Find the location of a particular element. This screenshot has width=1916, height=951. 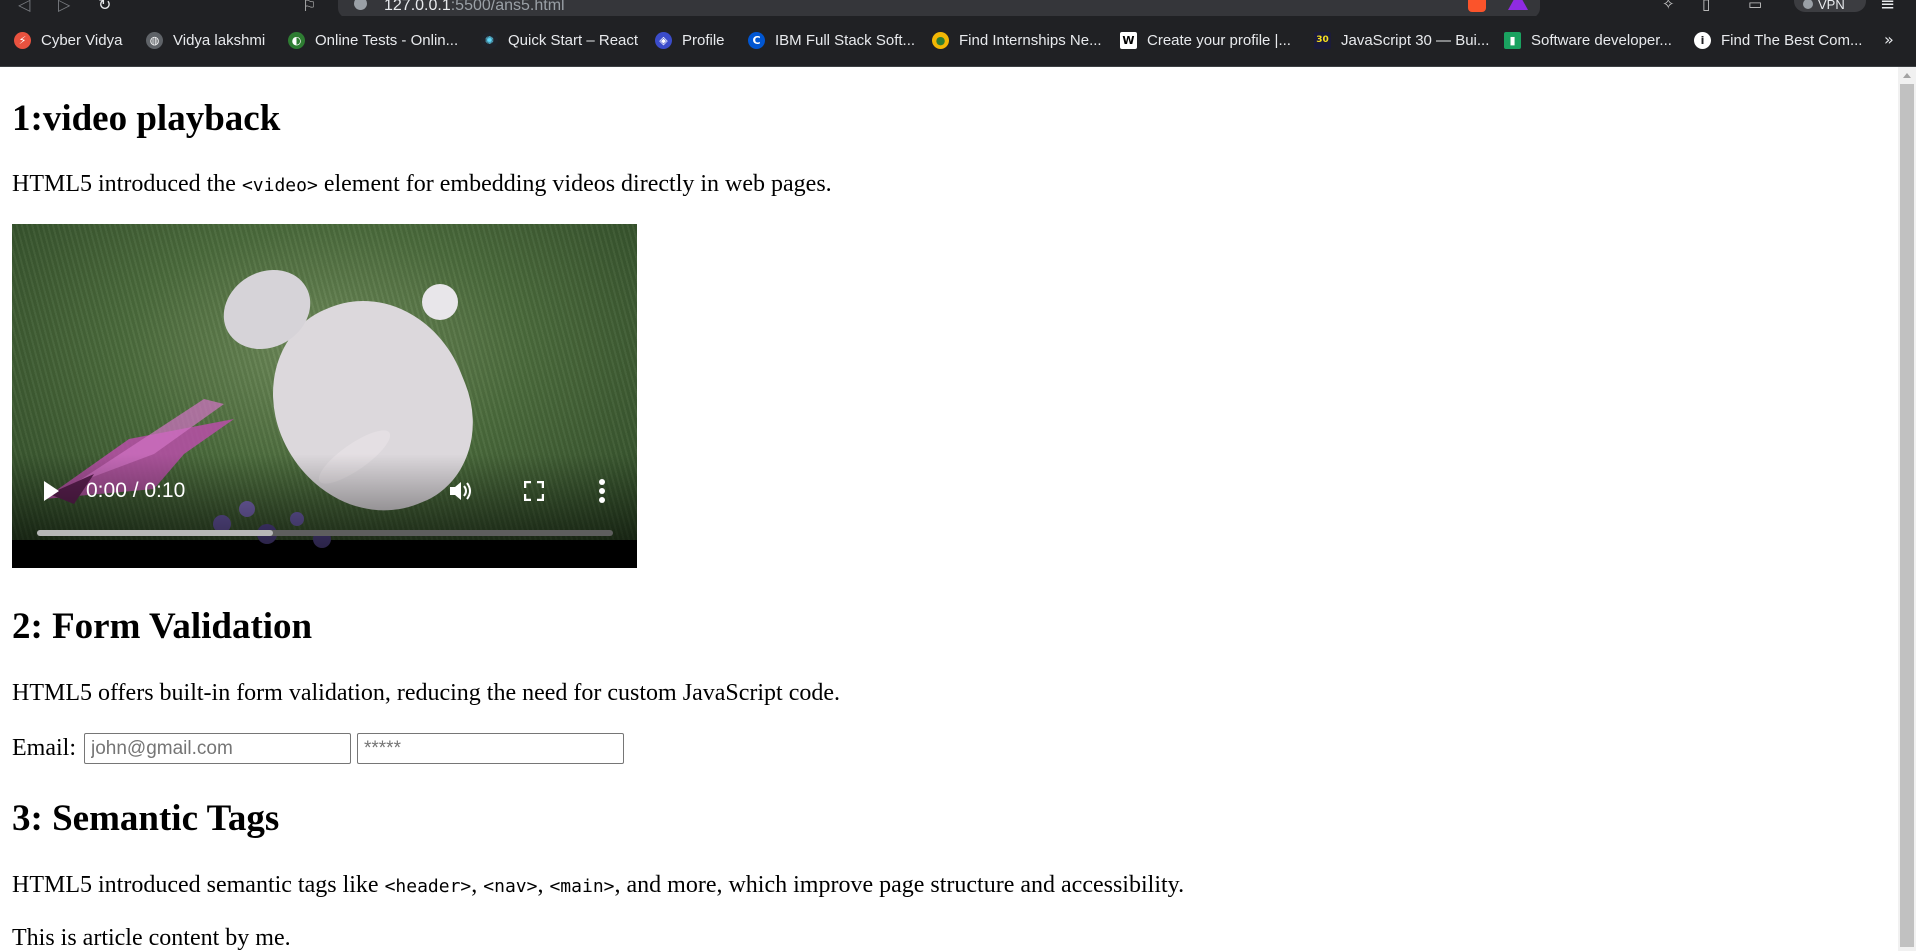

globe-icon: ◍ is located at coordinates (154, 40).